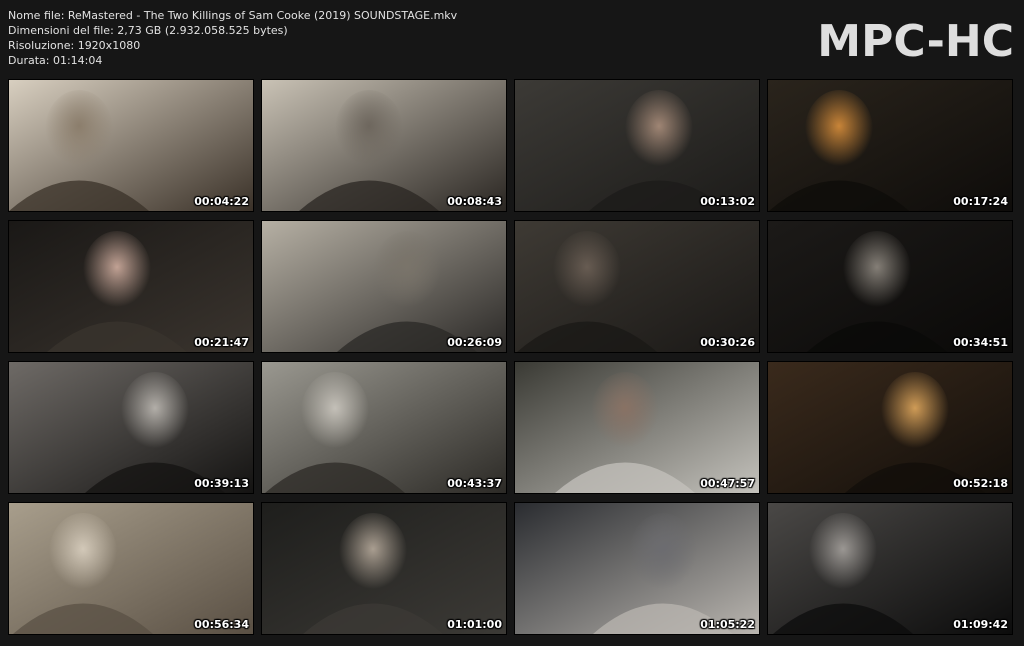  What do you see at coordinates (221, 624) in the screenshot?
I see `thumbnail-timestamp: 00:56:34` at bounding box center [221, 624].